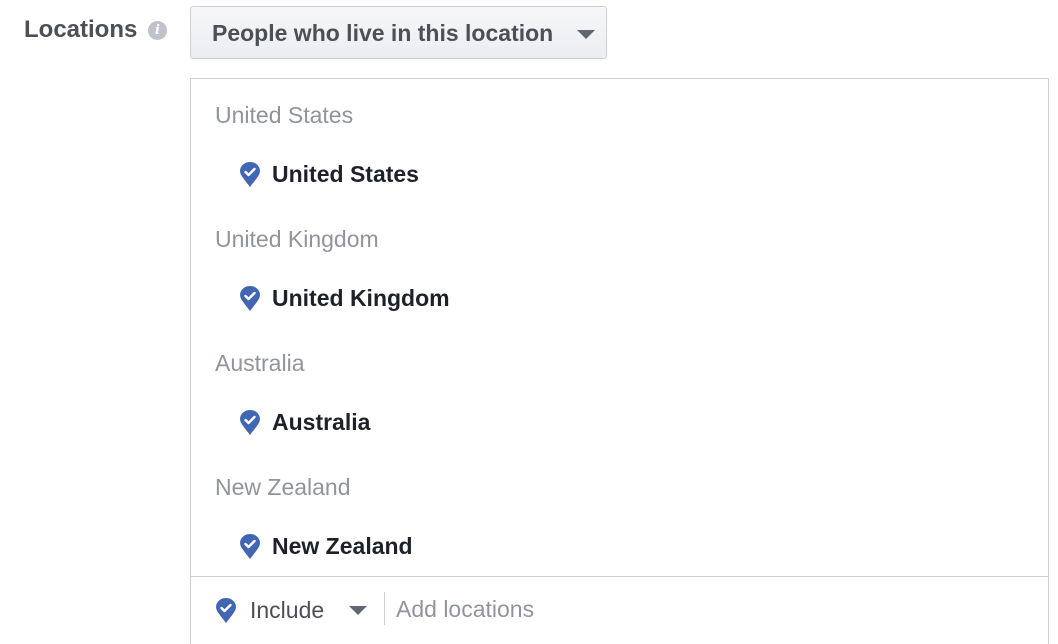 The image size is (1058, 644). What do you see at coordinates (384, 608) in the screenshot?
I see `divider` at bounding box center [384, 608].